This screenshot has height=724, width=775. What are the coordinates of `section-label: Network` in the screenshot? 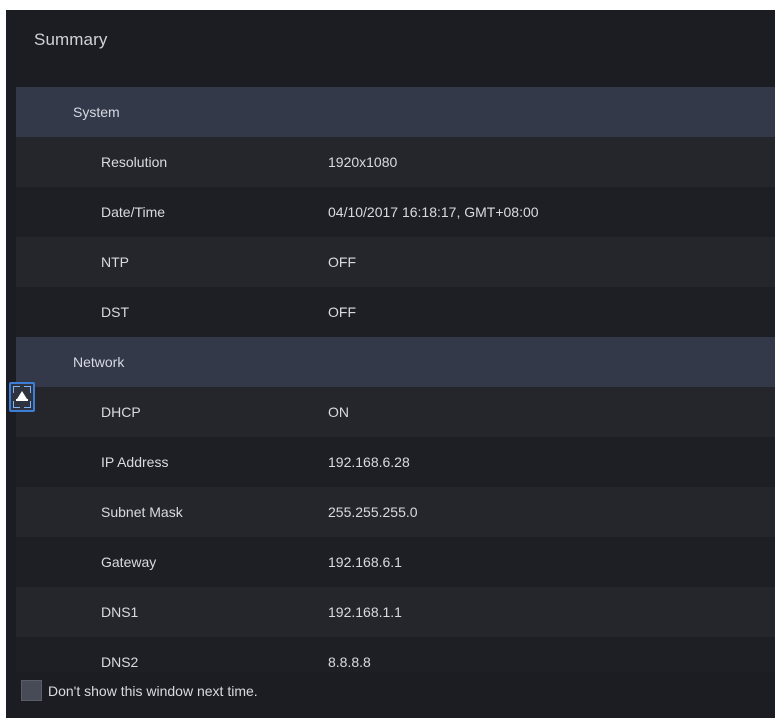 It's located at (99, 362).